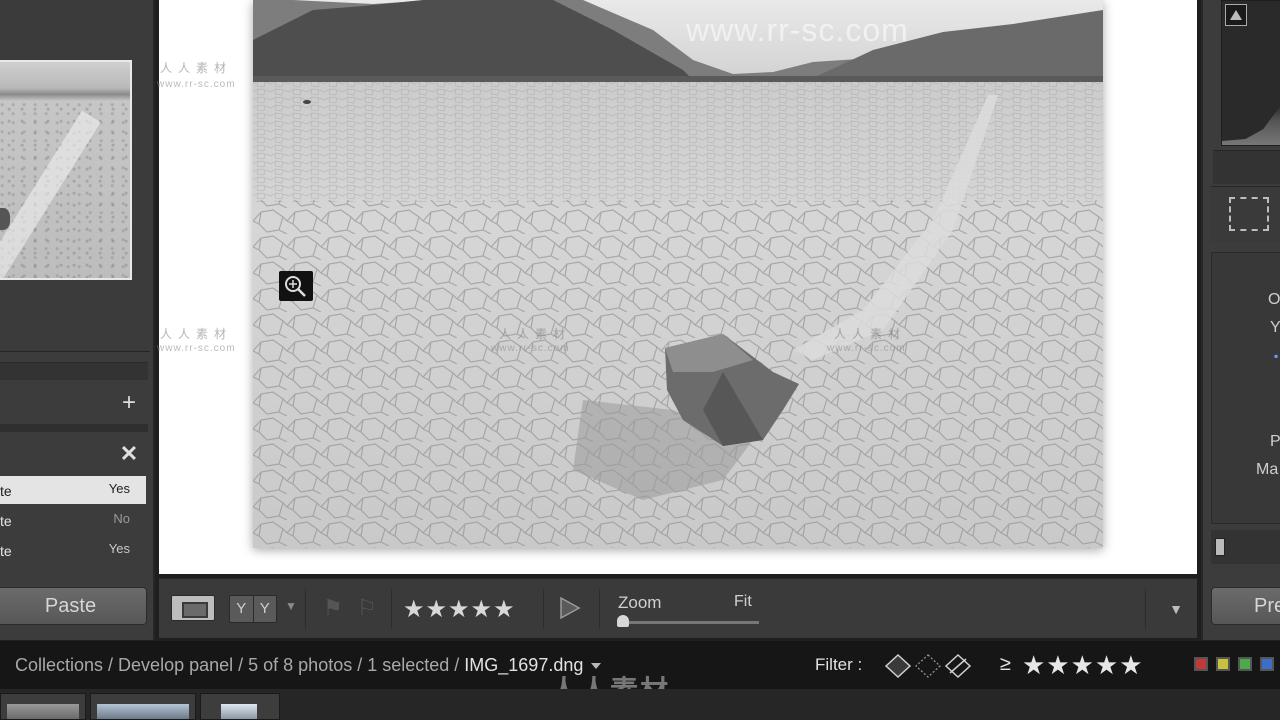 Image resolution: width=1280 pixels, height=720 pixels. Describe the element at coordinates (459, 609) in the screenshot. I see `rating-stars: ★★★★★` at that location.